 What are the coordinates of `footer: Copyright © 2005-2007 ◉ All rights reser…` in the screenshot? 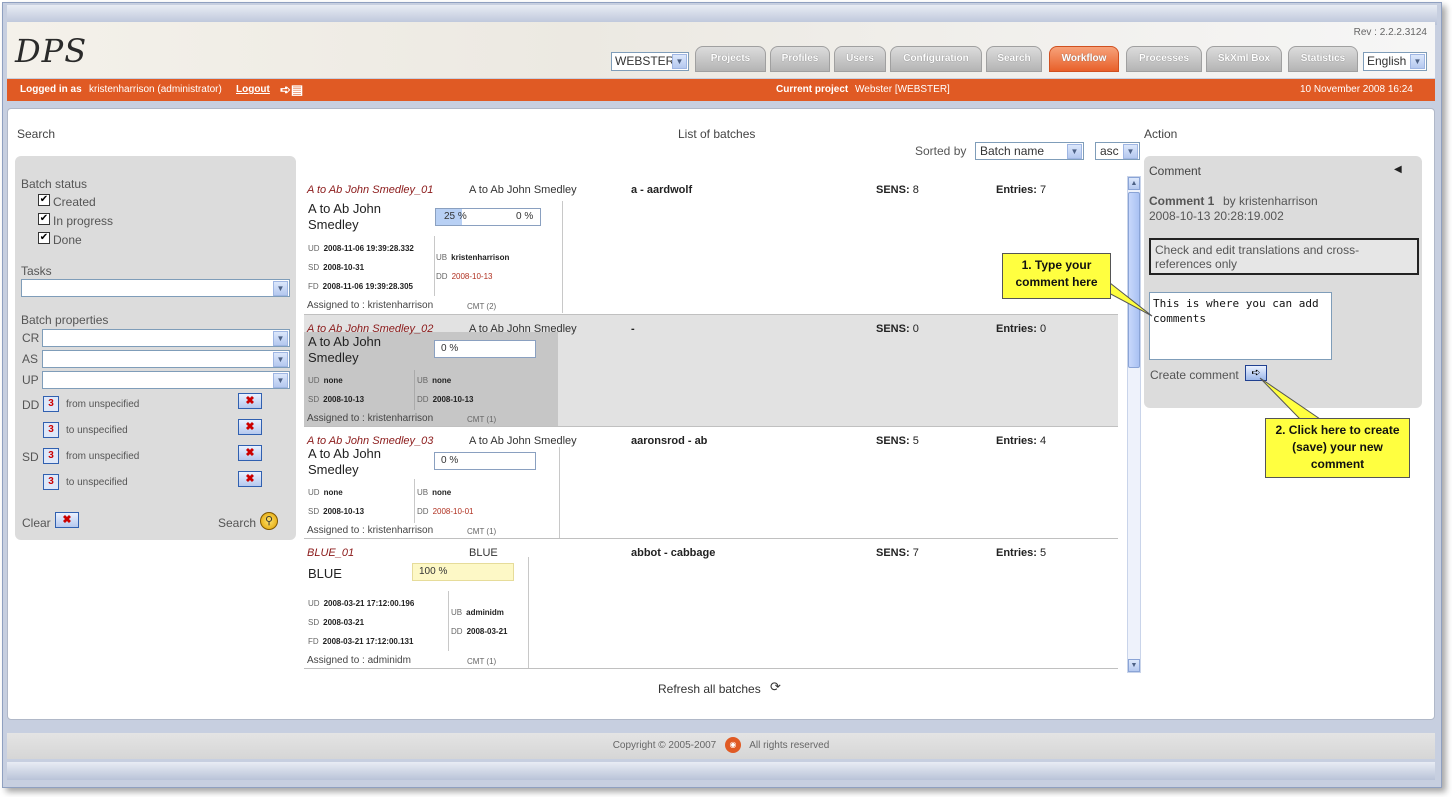 It's located at (721, 746).